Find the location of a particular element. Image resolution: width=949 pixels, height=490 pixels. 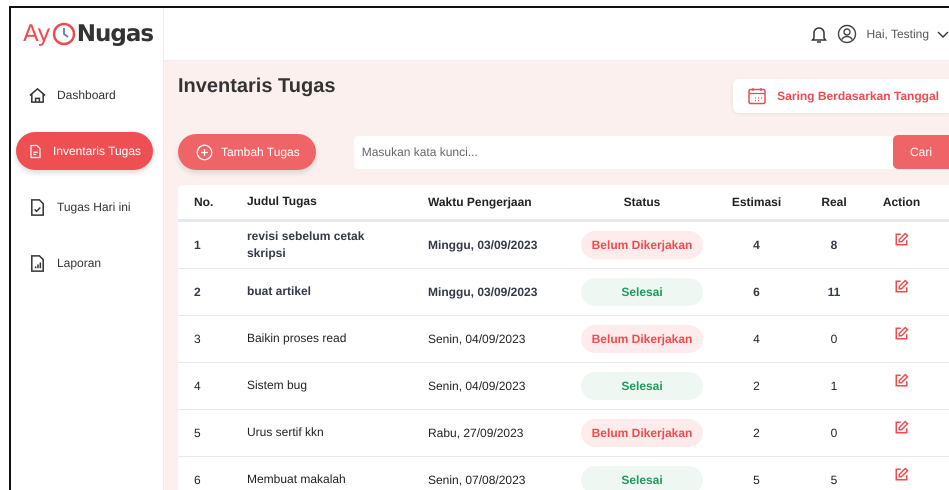

sidebar-item: Inventaris Tugas is located at coordinates (84, 151).